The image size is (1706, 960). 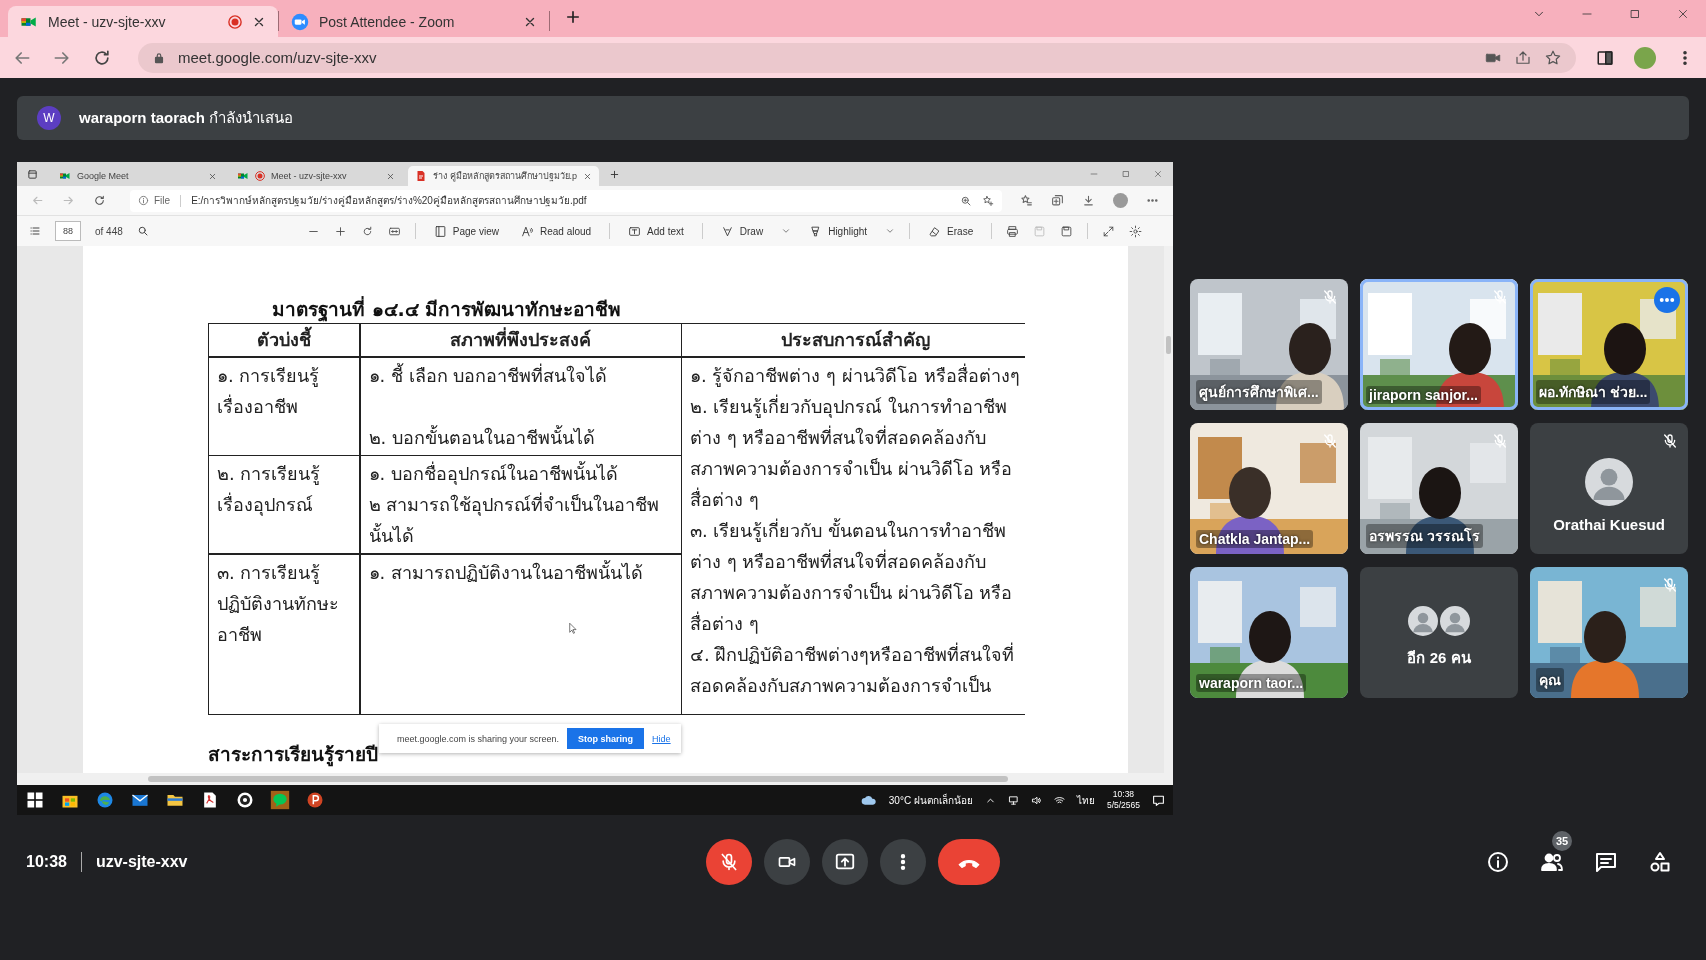 What do you see at coordinates (1136, 231) in the screenshot?
I see `settings-icon` at bounding box center [1136, 231].